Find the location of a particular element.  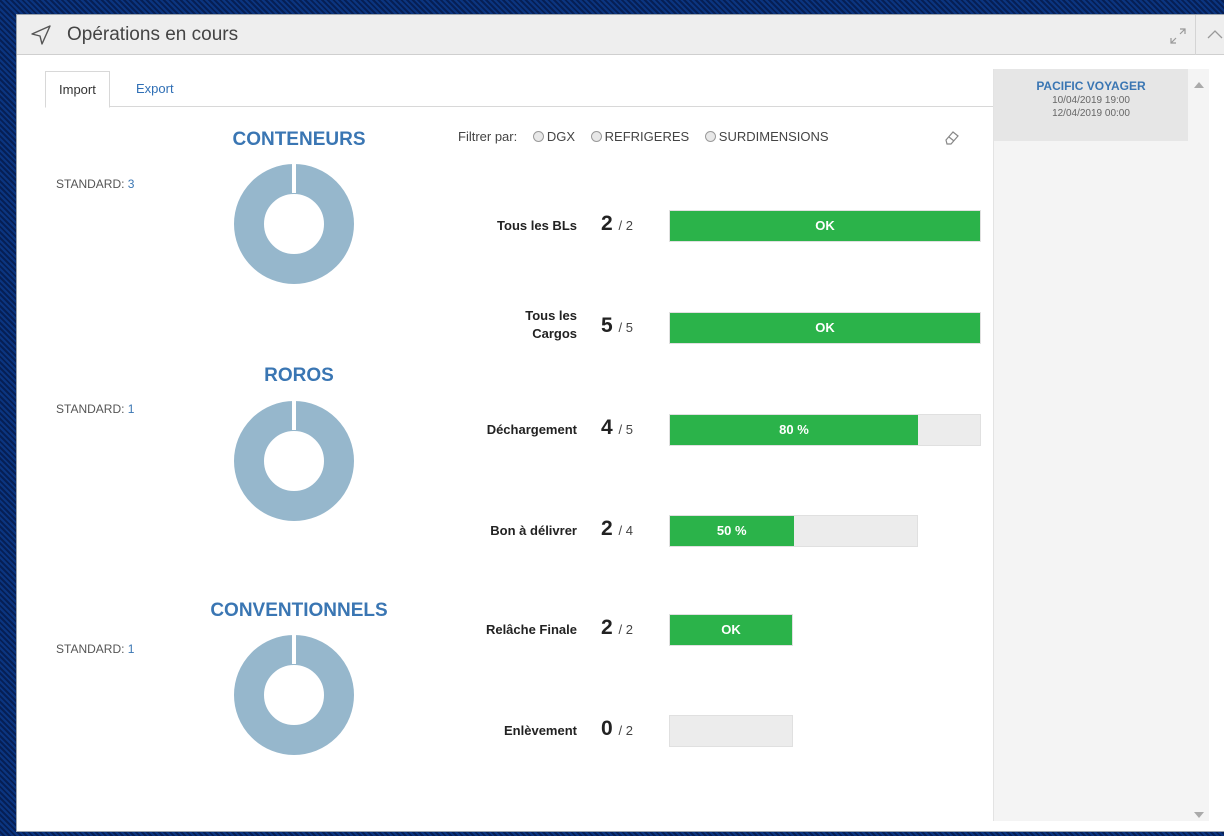

row-label: Enlèvement is located at coordinates (540, 730).